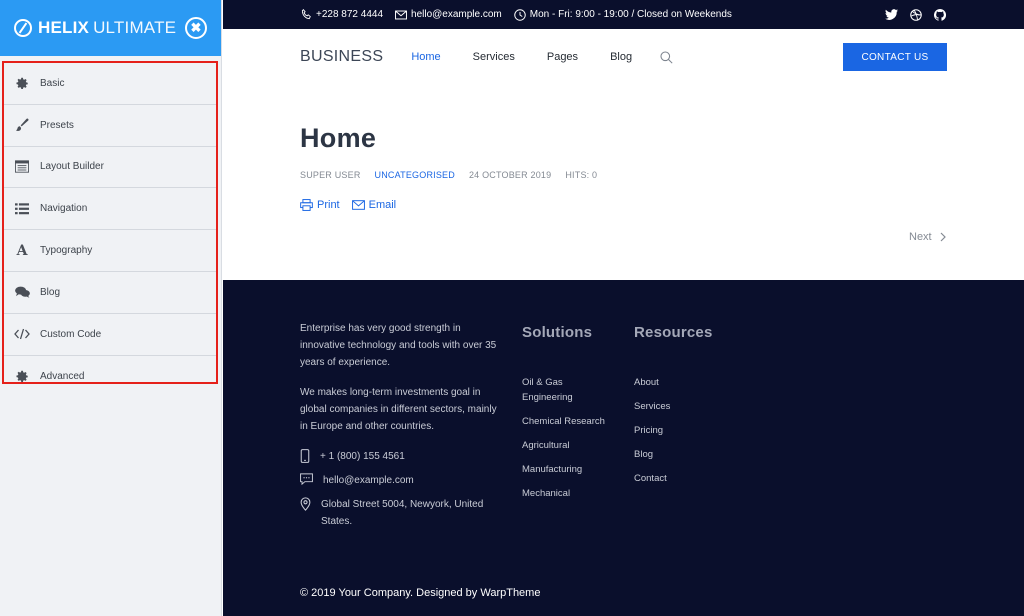 The width and height of the screenshot is (1024, 616). Describe the element at coordinates (673, 332) in the screenshot. I see `footer-resources-title: Resources` at that location.